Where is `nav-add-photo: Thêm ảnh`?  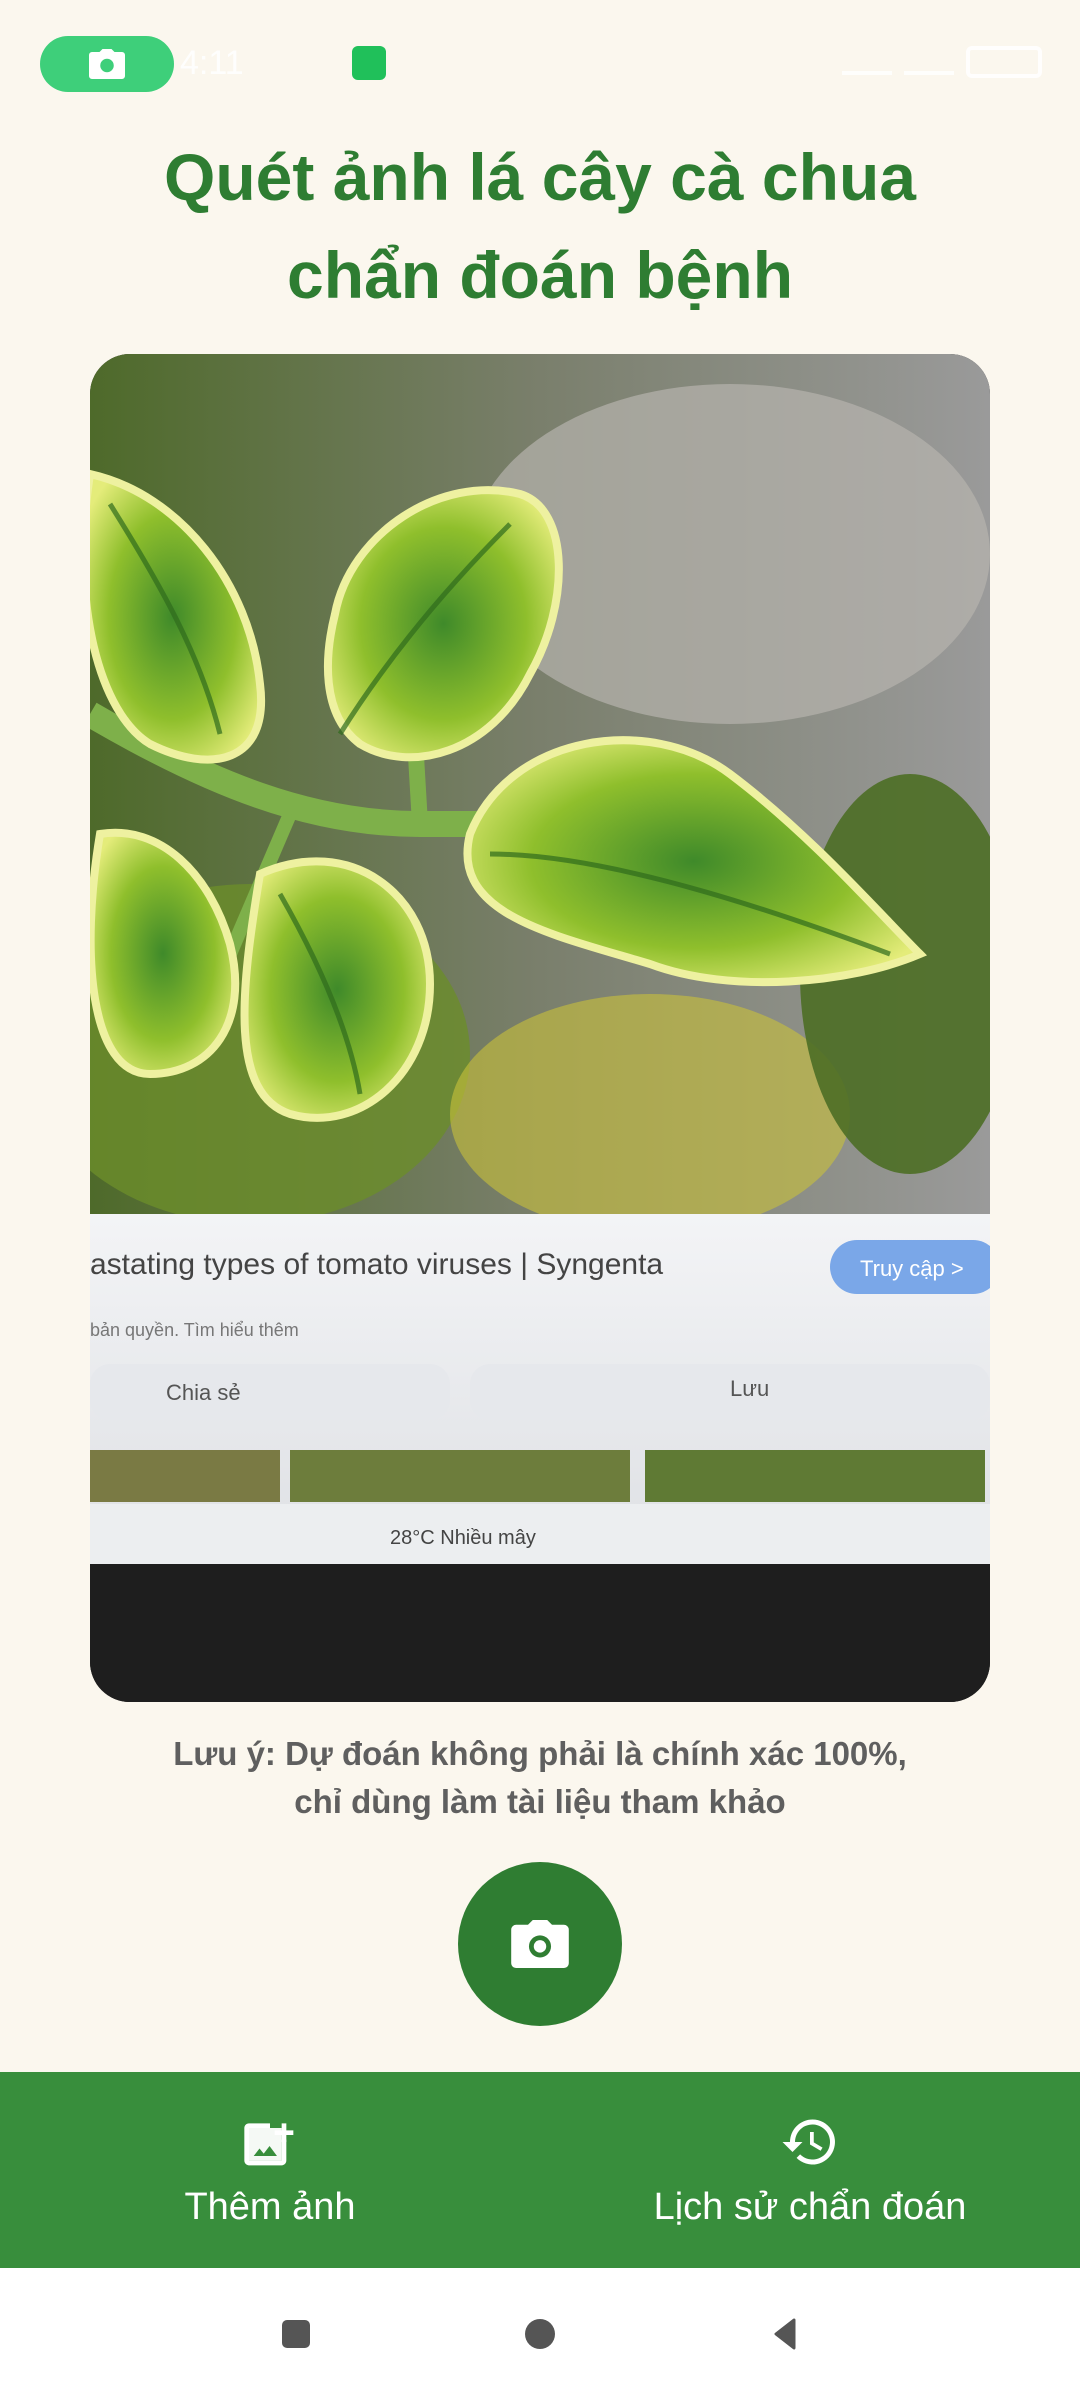
nav-add-photo: Thêm ảnh is located at coordinates (270, 2170).